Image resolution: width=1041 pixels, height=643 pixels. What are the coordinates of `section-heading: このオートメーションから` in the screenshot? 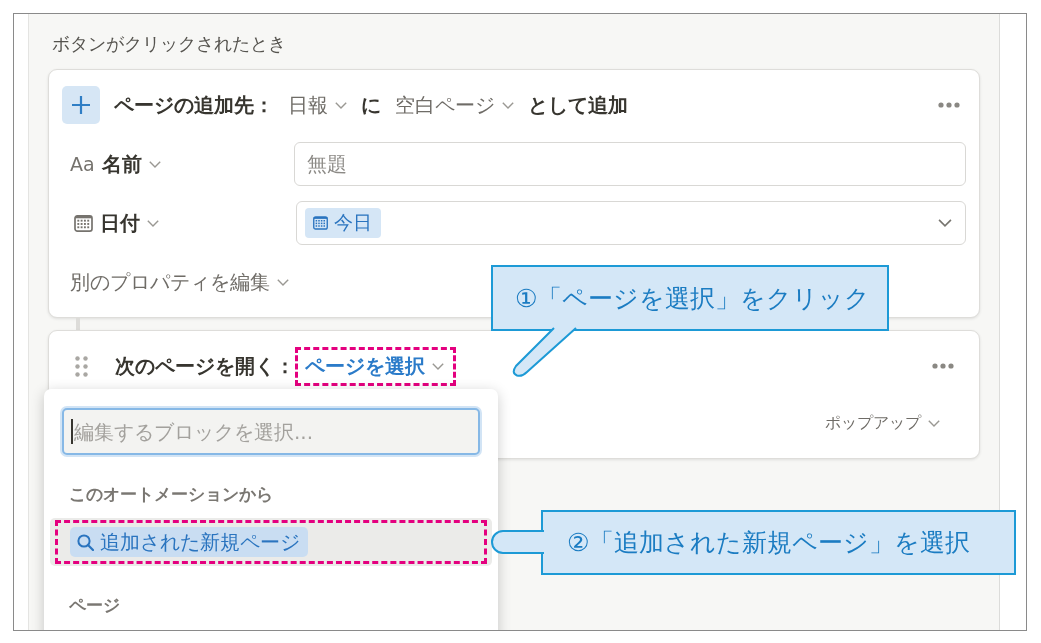 It's located at (171, 494).